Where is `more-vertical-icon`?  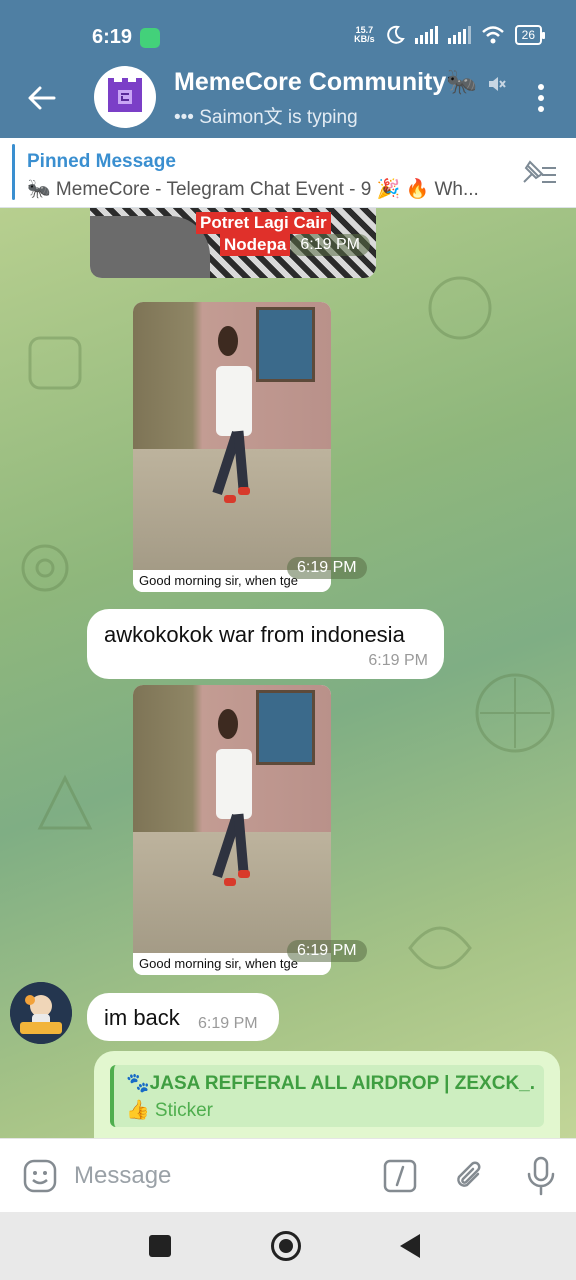 more-vertical-icon is located at coordinates (541, 98).